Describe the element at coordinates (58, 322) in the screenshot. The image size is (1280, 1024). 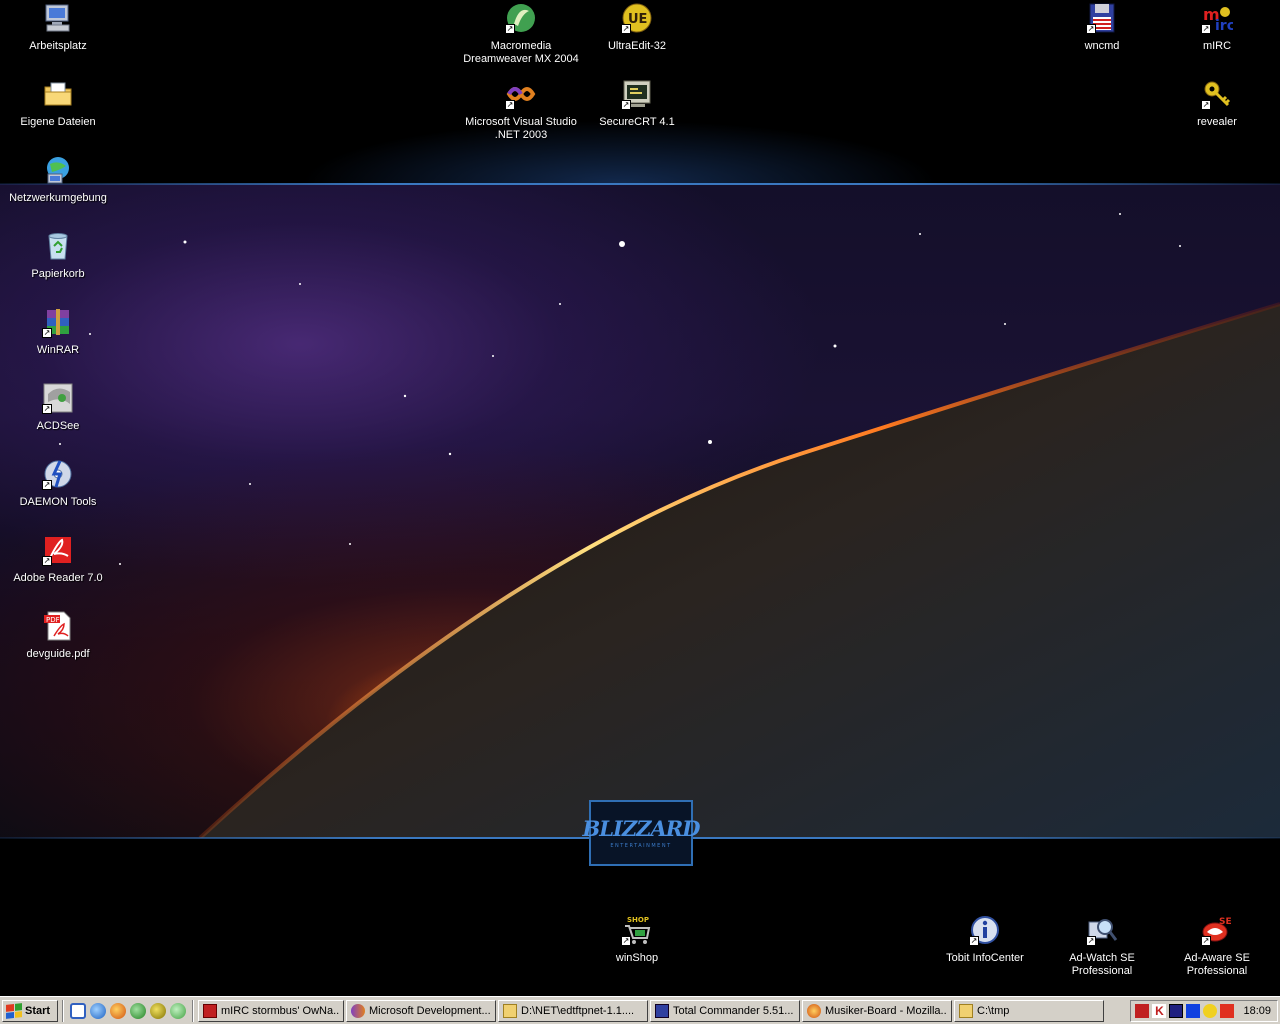
I see `winrar-icon: ↗` at that location.